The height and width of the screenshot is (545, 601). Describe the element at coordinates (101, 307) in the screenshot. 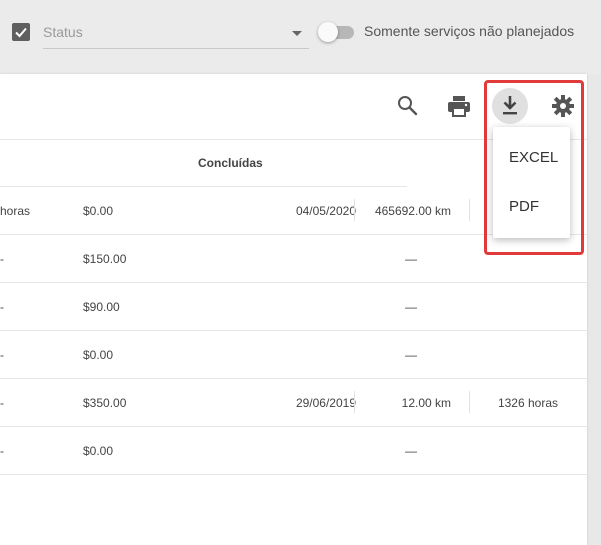

I see `cell-cost: $90.00` at that location.